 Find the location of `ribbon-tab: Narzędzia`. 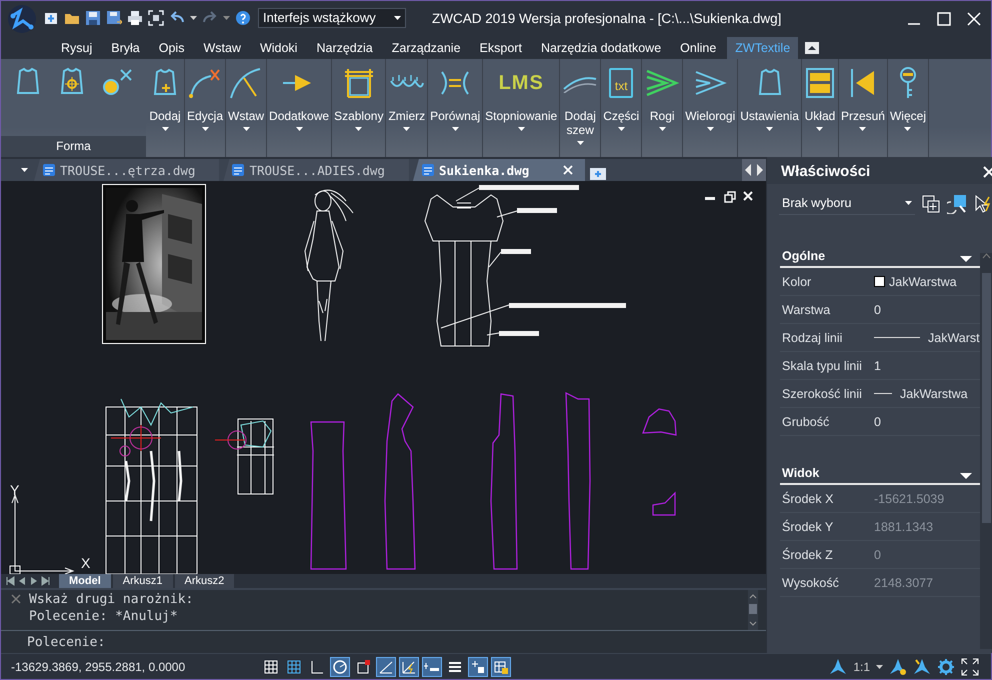

ribbon-tab: Narzędzia is located at coordinates (344, 47).